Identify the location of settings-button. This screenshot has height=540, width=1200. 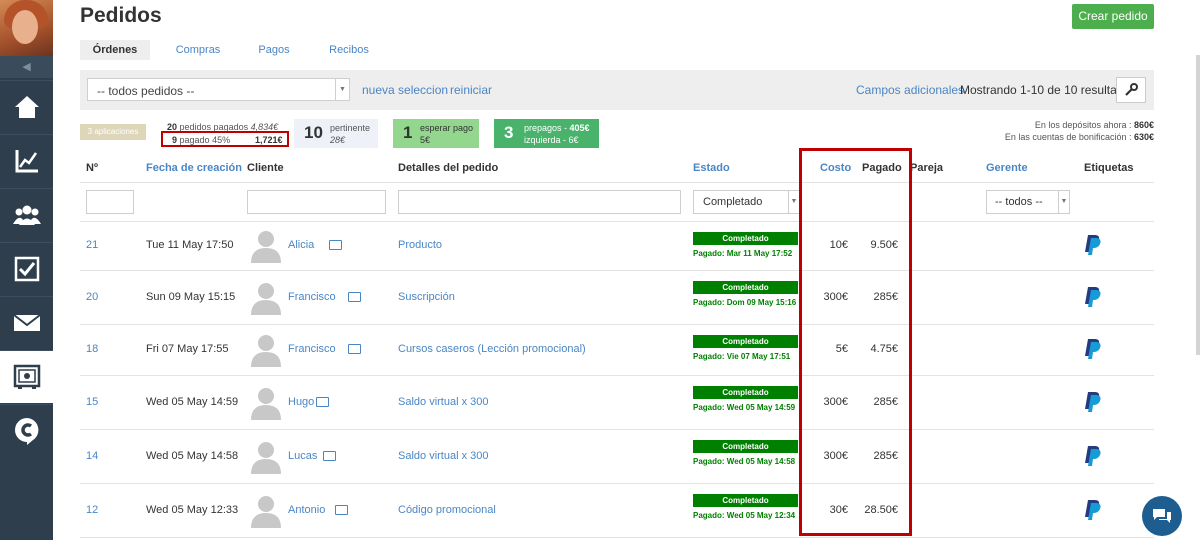
(1131, 90).